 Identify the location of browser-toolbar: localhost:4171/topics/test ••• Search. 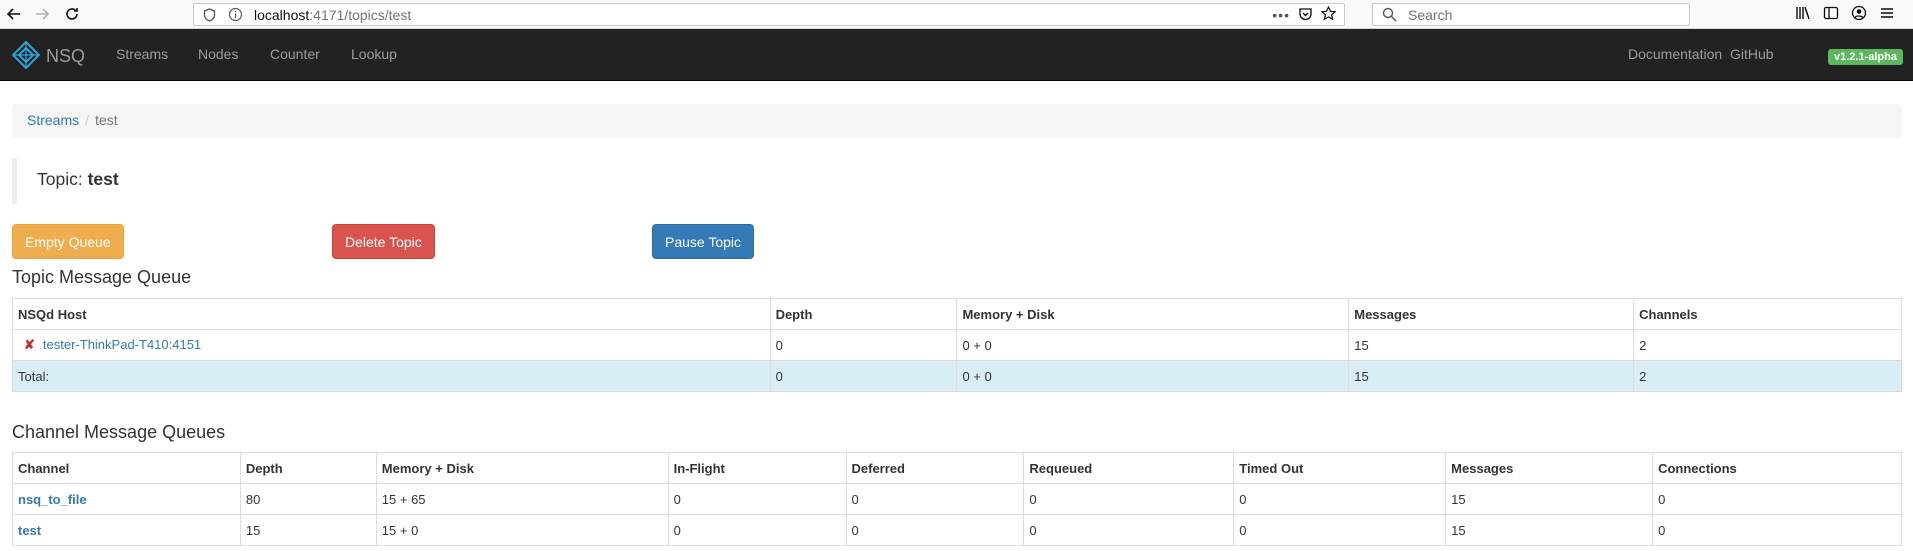
(956, 14).